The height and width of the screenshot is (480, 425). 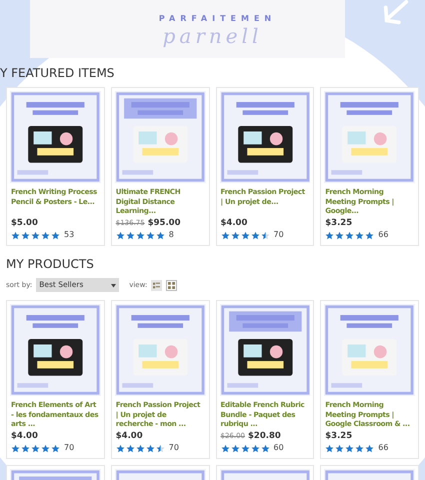 What do you see at coordinates (69, 235) in the screenshot?
I see `review-count: 53` at bounding box center [69, 235].